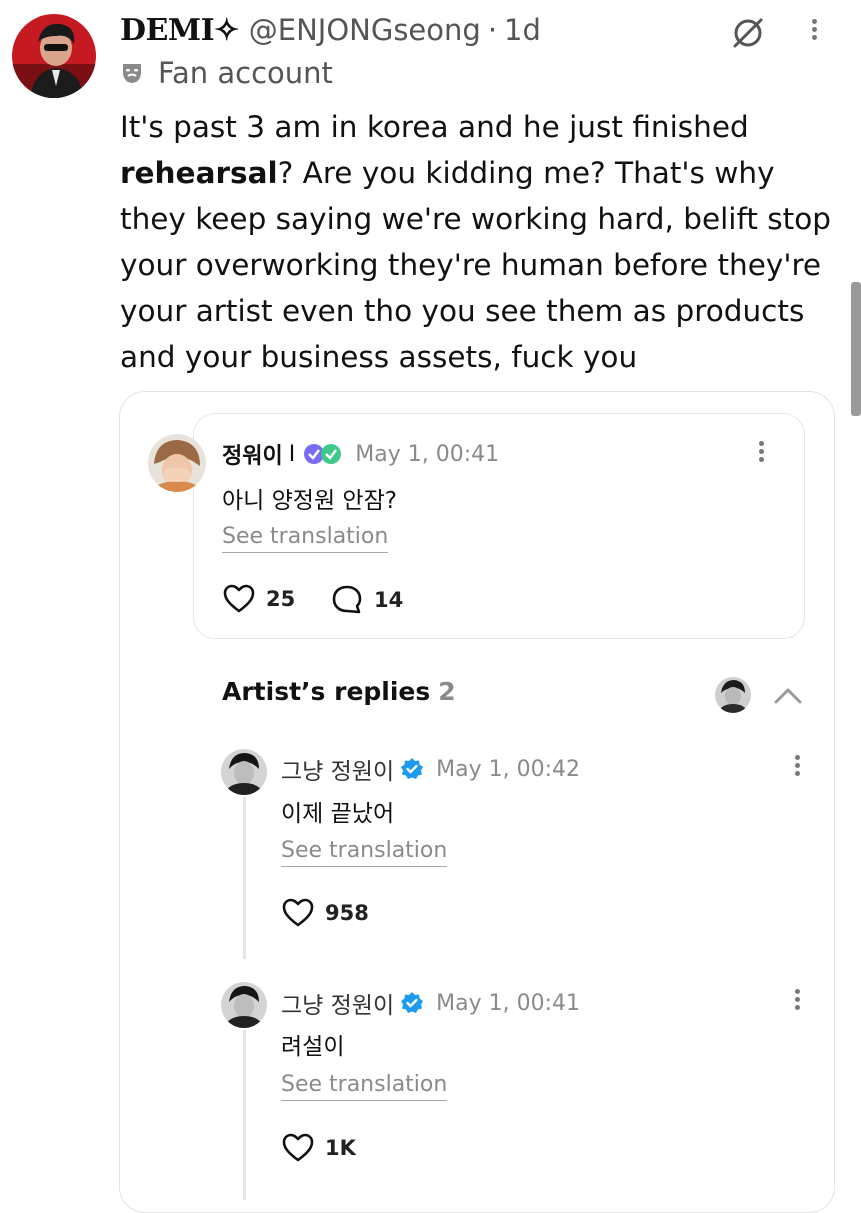 This screenshot has width=861, height=1213. What do you see at coordinates (281, 599) in the screenshot?
I see `like-count: 25` at bounding box center [281, 599].